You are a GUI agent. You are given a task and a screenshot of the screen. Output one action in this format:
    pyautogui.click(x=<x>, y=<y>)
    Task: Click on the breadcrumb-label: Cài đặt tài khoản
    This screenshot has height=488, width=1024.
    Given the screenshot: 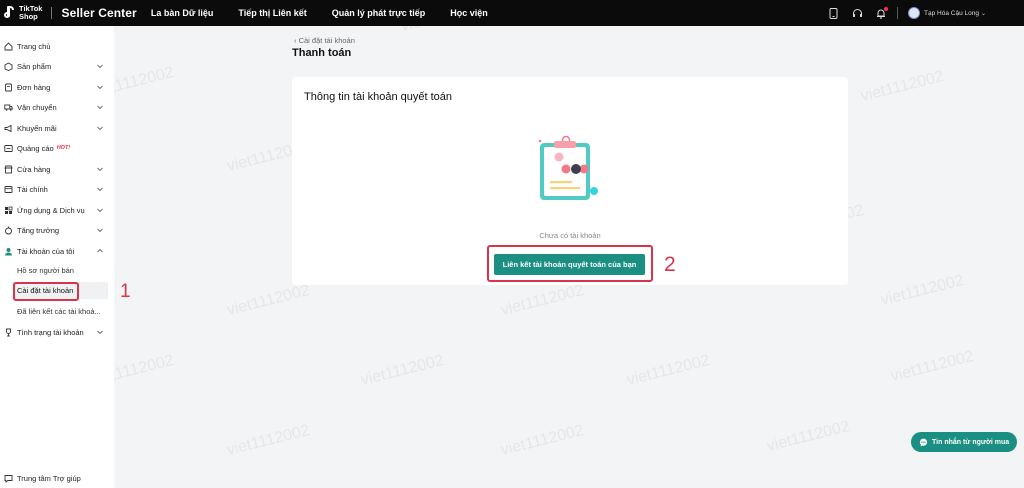 What is the action you would take?
    pyautogui.click(x=326, y=40)
    